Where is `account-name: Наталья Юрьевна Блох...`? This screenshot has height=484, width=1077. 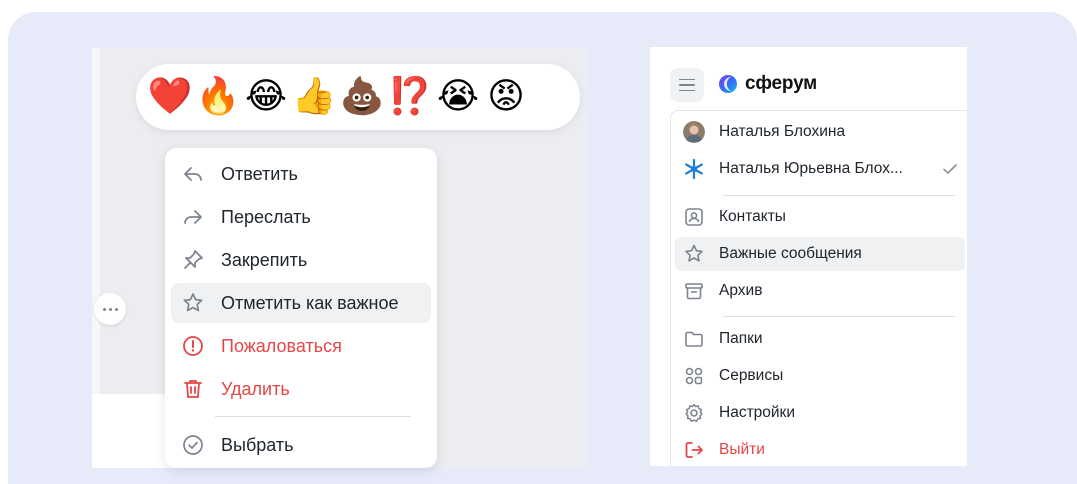 account-name: Наталья Юрьевна Блох... is located at coordinates (811, 168).